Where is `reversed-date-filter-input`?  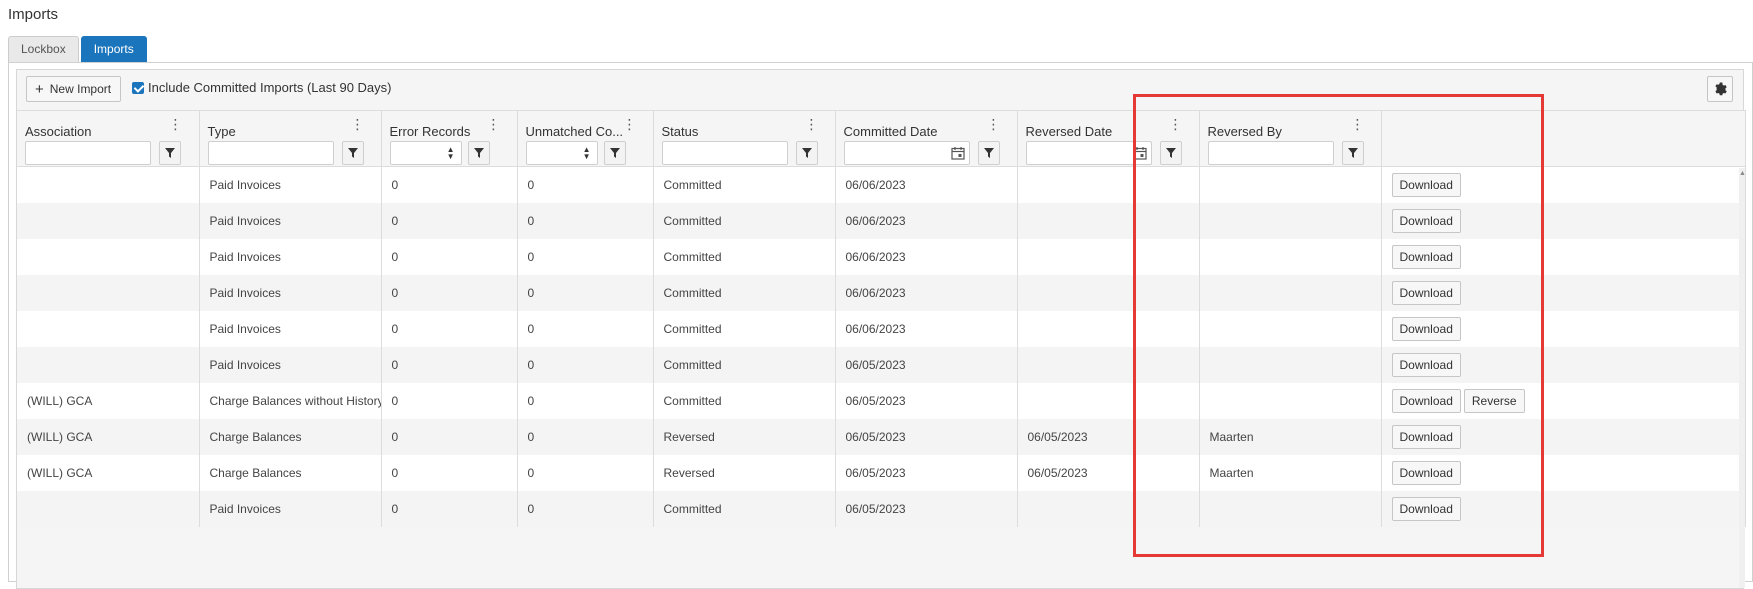
reversed-date-filter-input is located at coordinates (1088, 152).